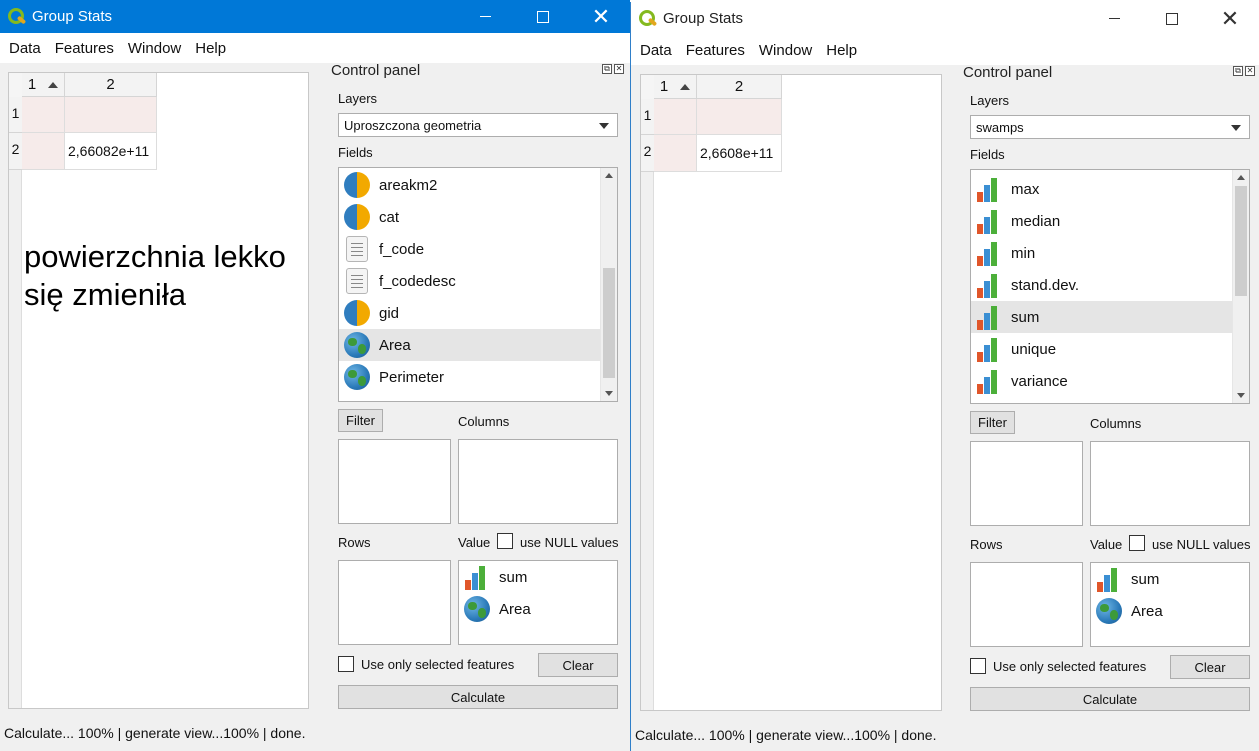  What do you see at coordinates (478, 377) in the screenshot?
I see `list-item: Perimeter` at bounding box center [478, 377].